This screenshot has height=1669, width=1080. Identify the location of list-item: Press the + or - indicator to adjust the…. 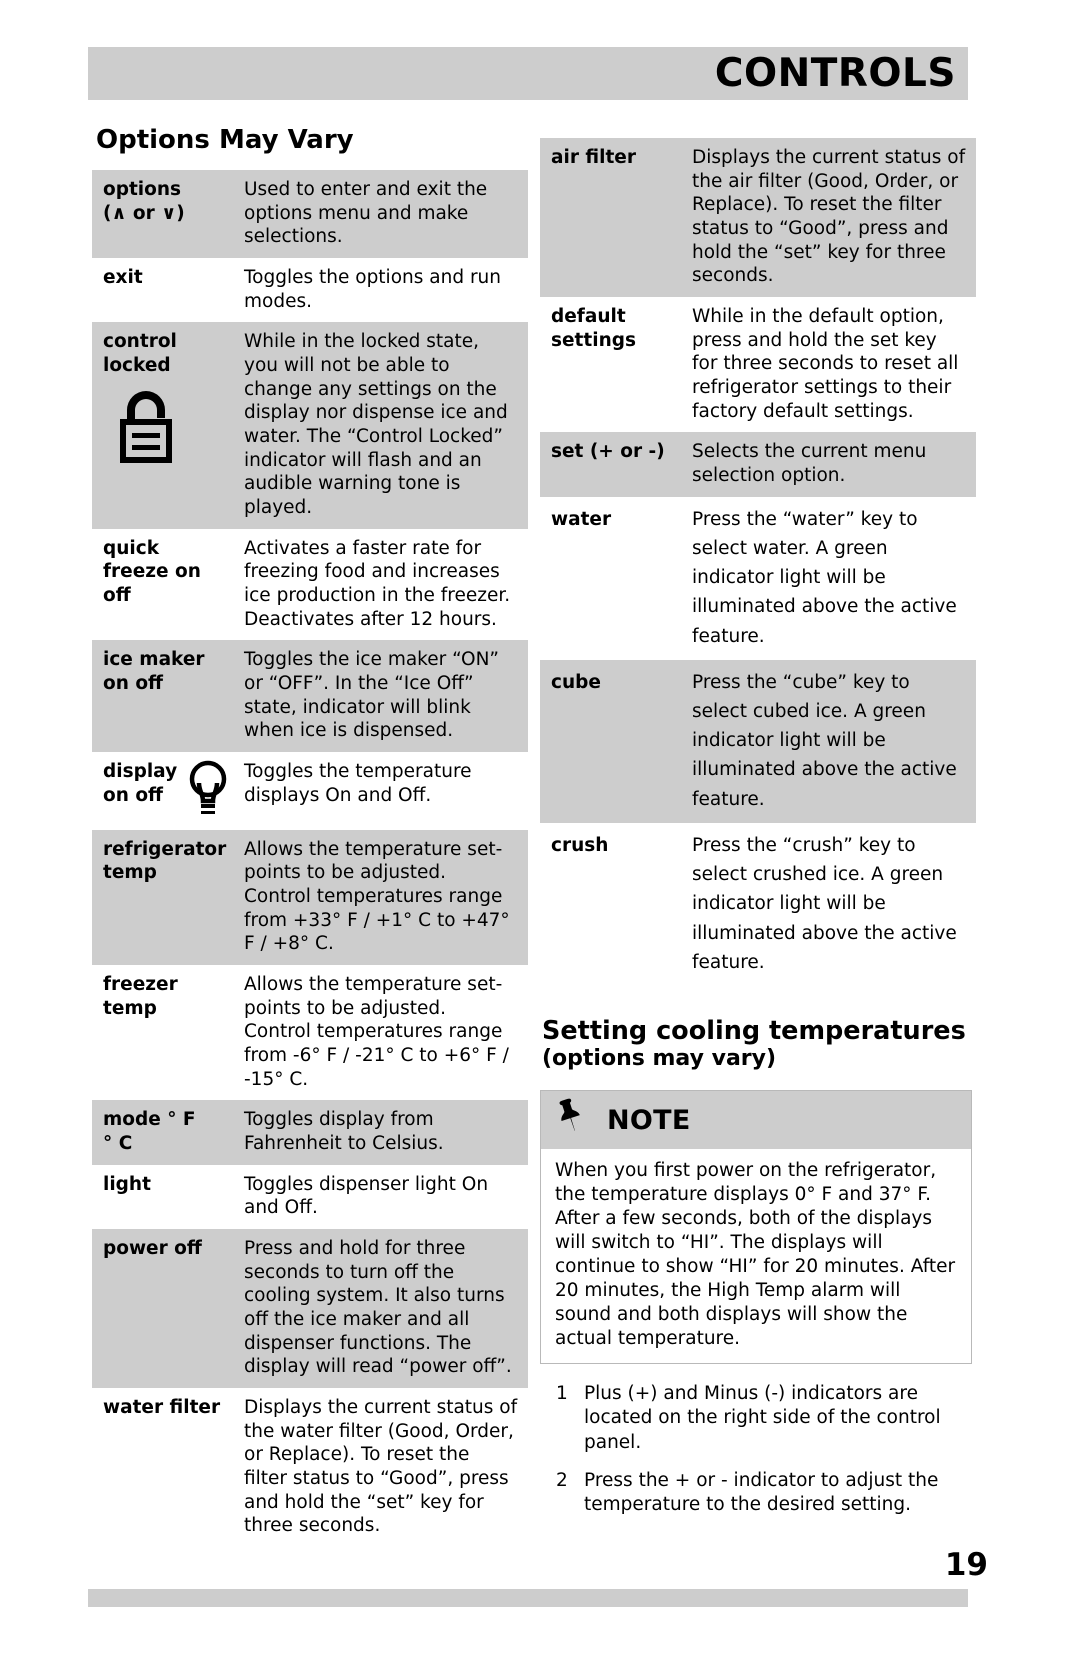
(747, 1492).